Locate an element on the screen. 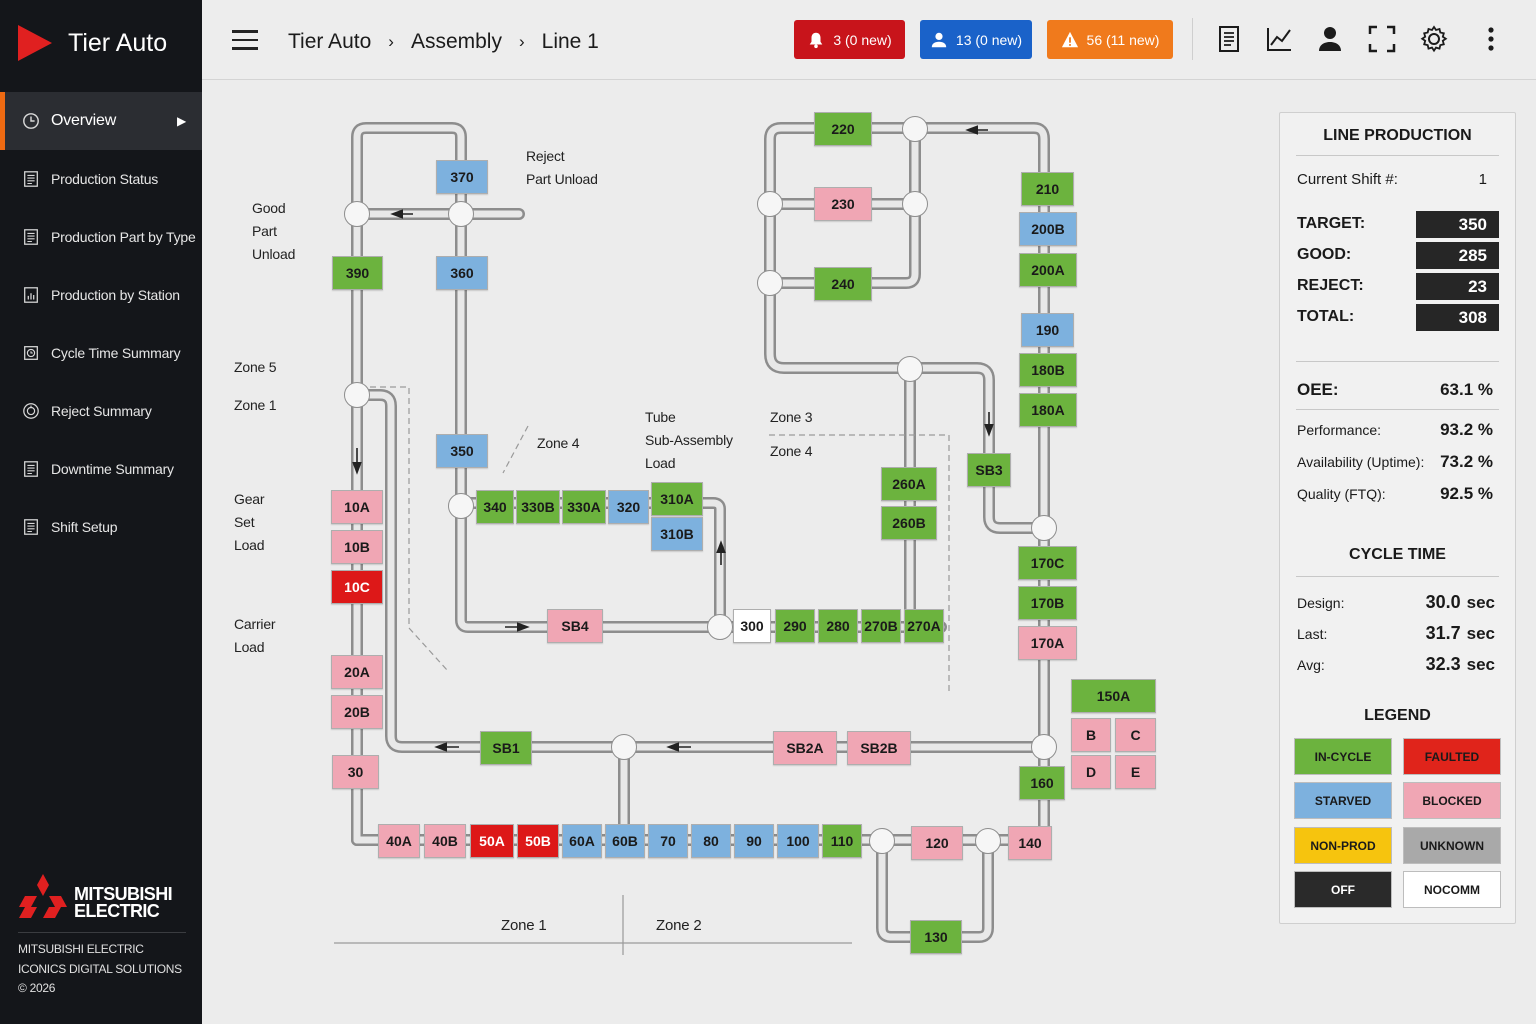 This screenshot has width=1536, height=1024. station-10C: 10C is located at coordinates (357, 587).